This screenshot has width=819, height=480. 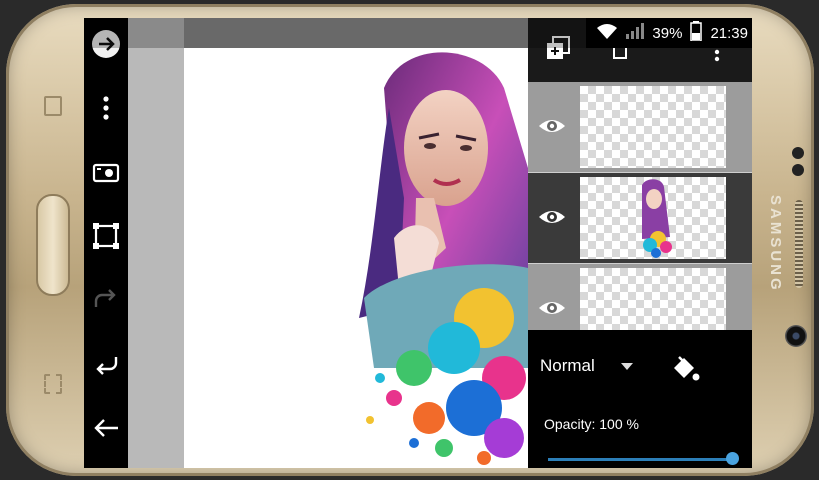 What do you see at coordinates (607, 33) in the screenshot?
I see `wifi-icon` at bounding box center [607, 33].